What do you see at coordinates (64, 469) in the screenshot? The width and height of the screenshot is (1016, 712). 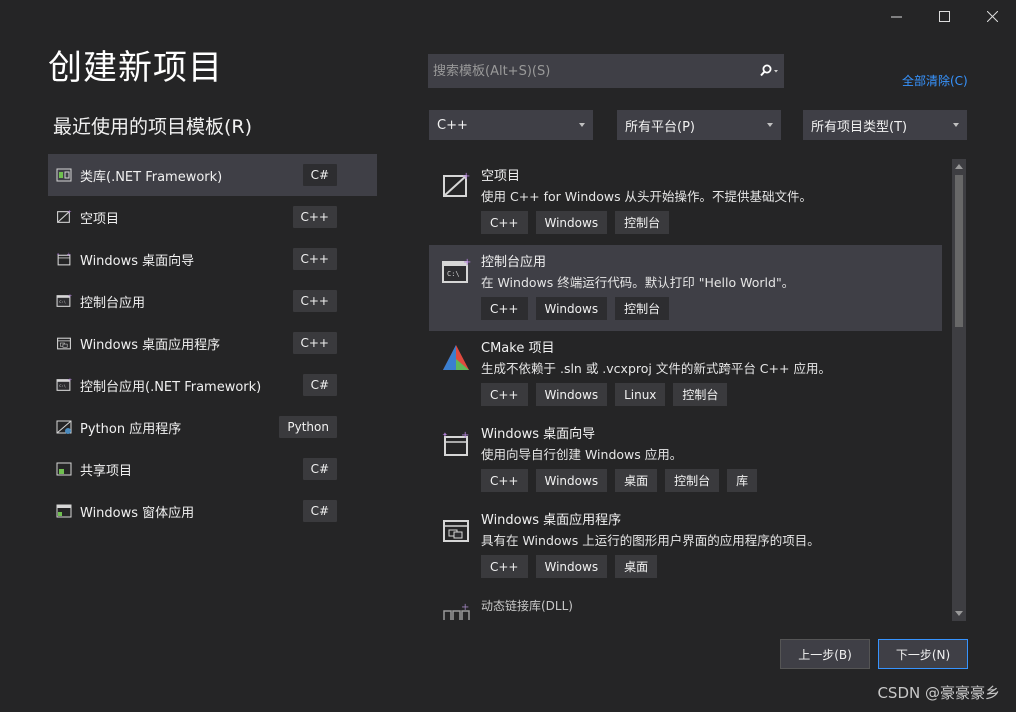 I see `shared-project-icon` at bounding box center [64, 469].